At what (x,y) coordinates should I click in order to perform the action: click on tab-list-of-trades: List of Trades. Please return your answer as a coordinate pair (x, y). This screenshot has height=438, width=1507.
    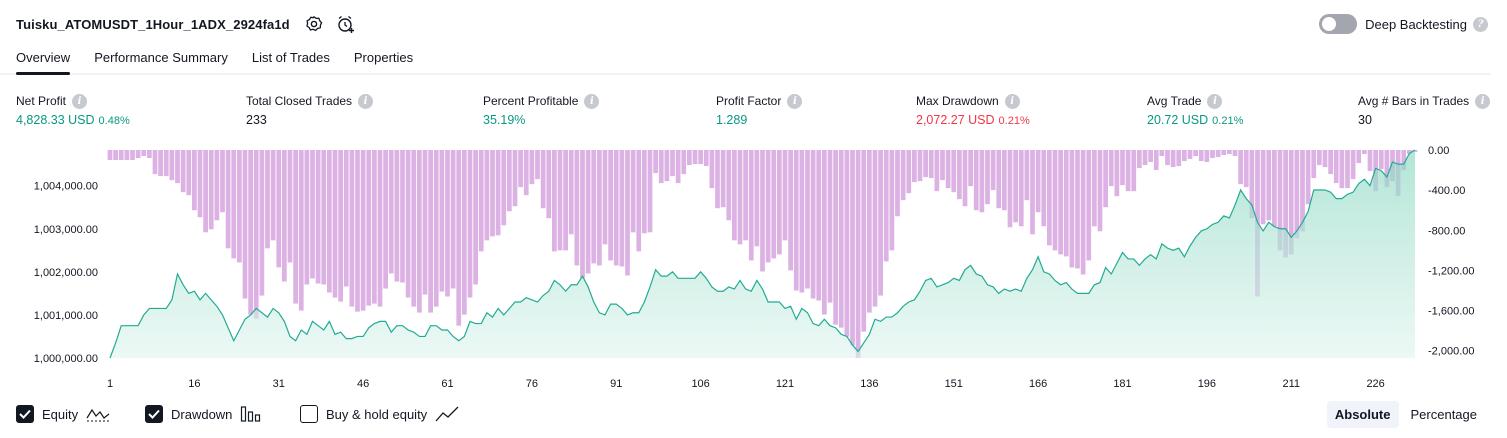
    Looking at the image, I should click on (291, 60).